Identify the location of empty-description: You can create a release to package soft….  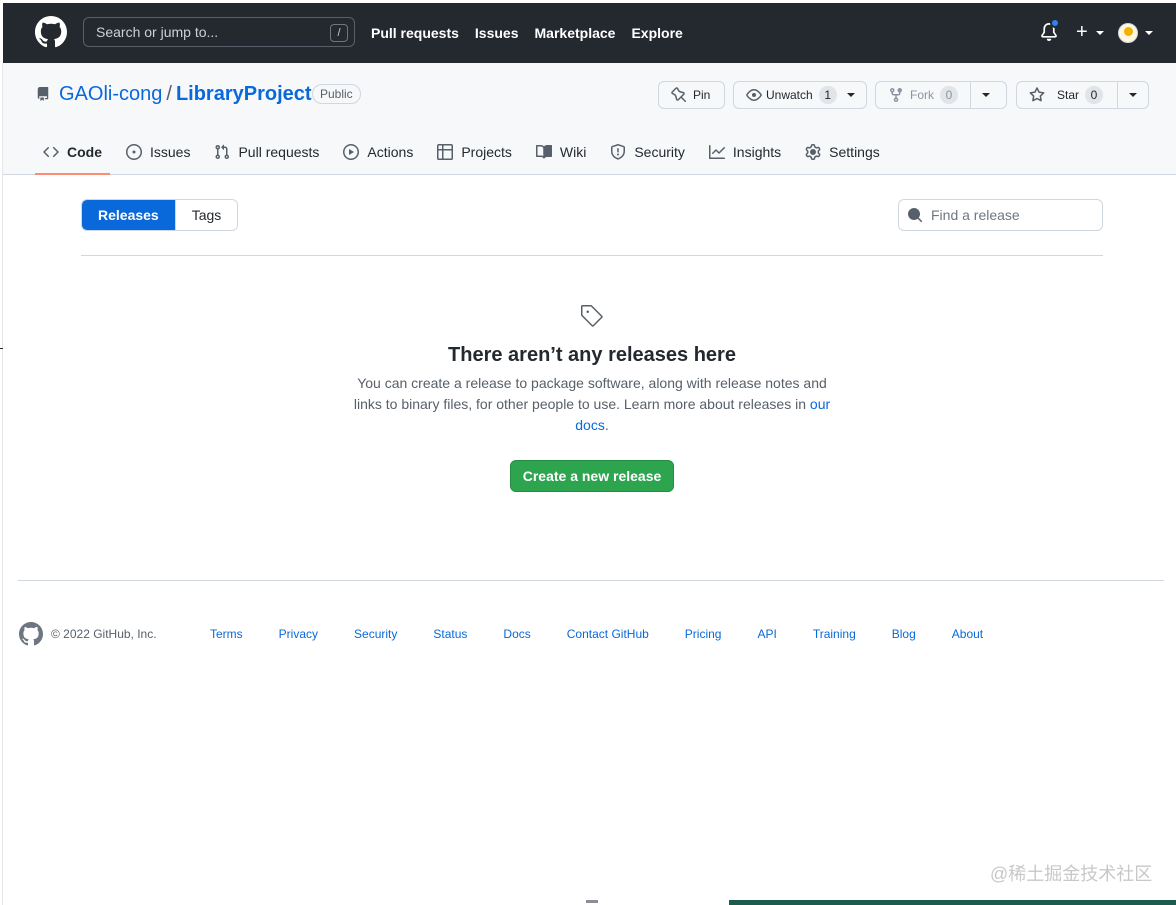
(592, 404).